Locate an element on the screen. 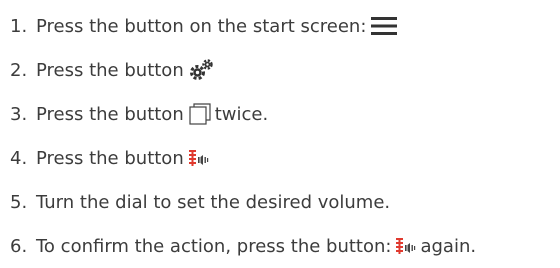 This screenshot has width=560, height=268. step-text-after: twice. is located at coordinates (241, 114).